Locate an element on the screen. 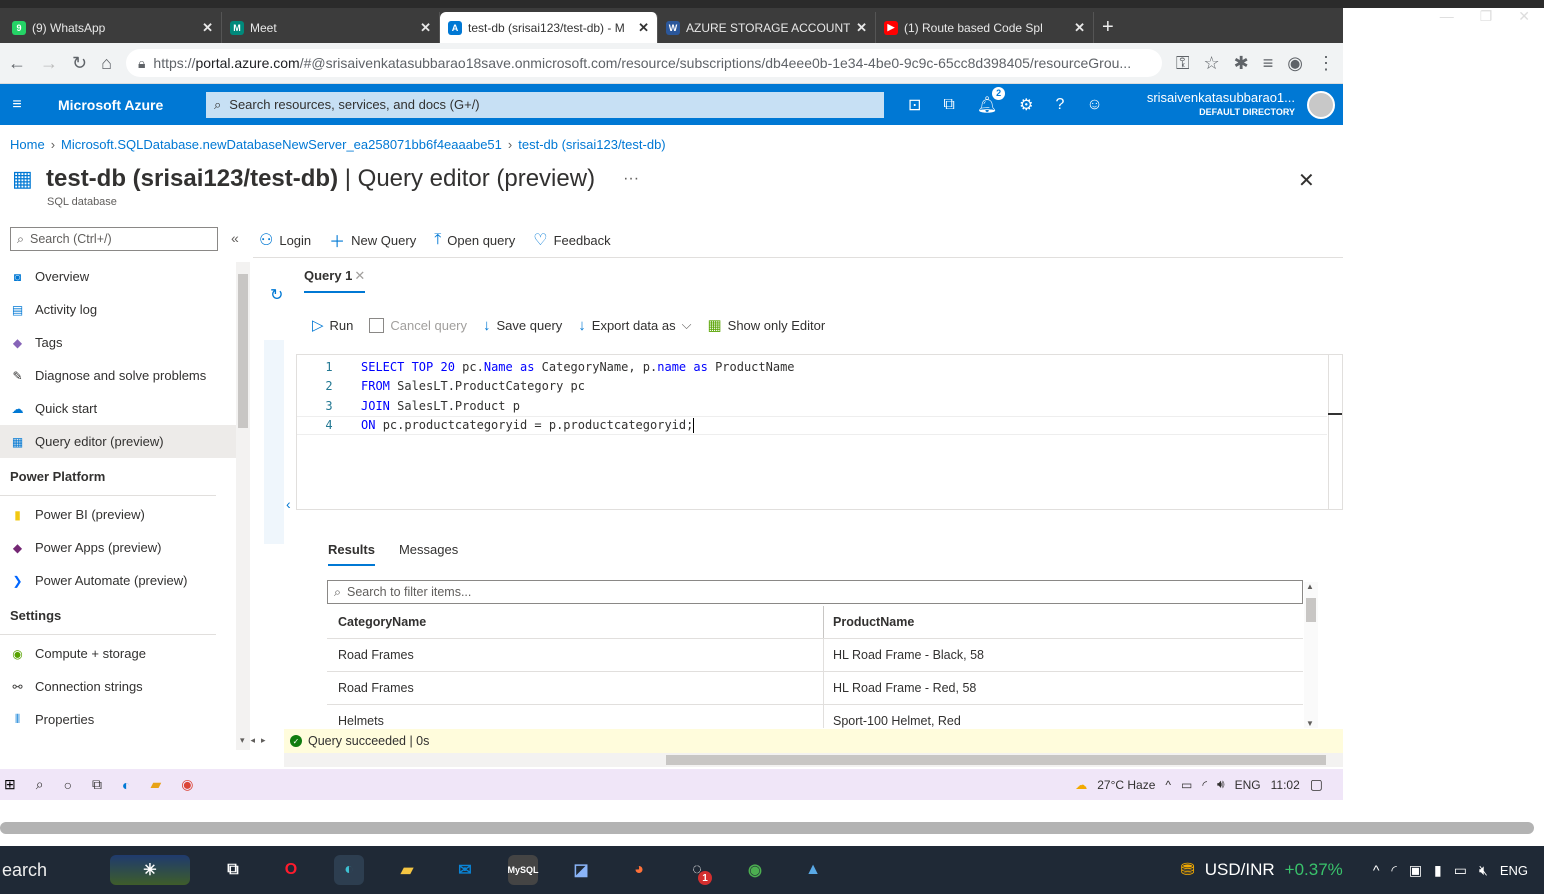 The width and height of the screenshot is (1544, 894). sidebar-scrollbar is located at coordinates (243, 506).